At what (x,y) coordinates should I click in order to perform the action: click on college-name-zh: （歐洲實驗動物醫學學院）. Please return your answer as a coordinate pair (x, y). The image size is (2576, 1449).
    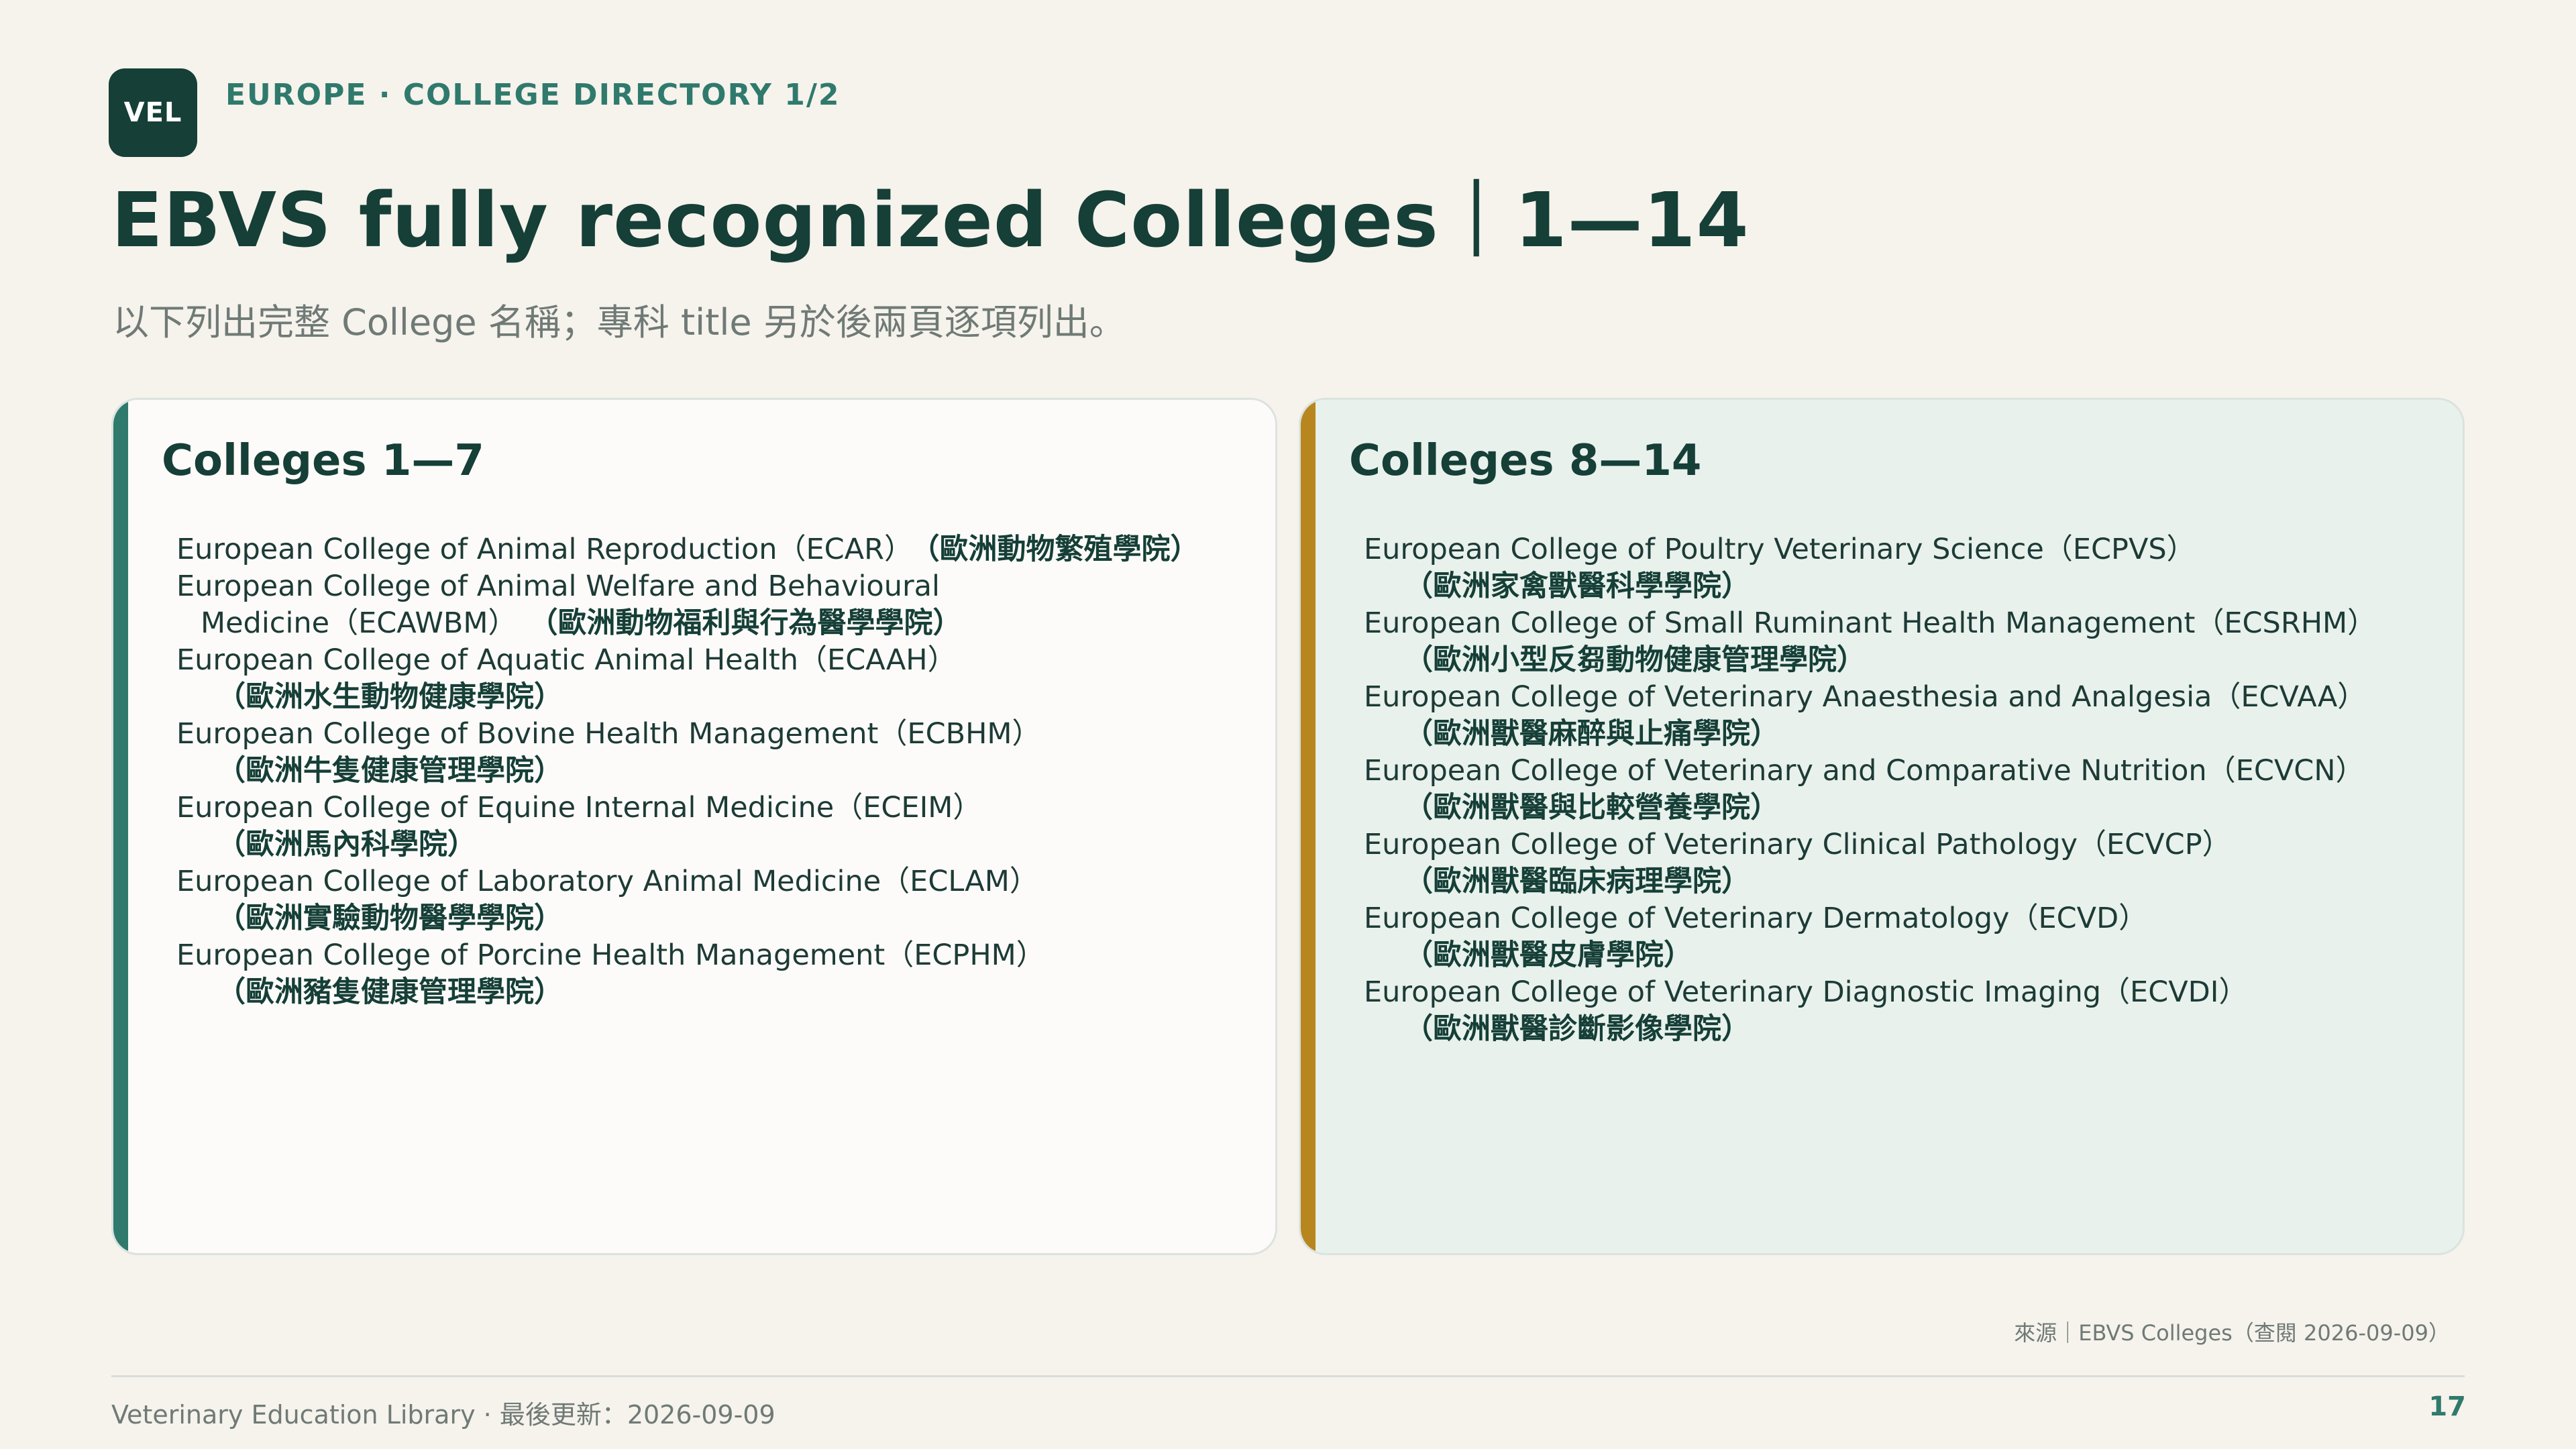
    Looking at the image, I should click on (390, 918).